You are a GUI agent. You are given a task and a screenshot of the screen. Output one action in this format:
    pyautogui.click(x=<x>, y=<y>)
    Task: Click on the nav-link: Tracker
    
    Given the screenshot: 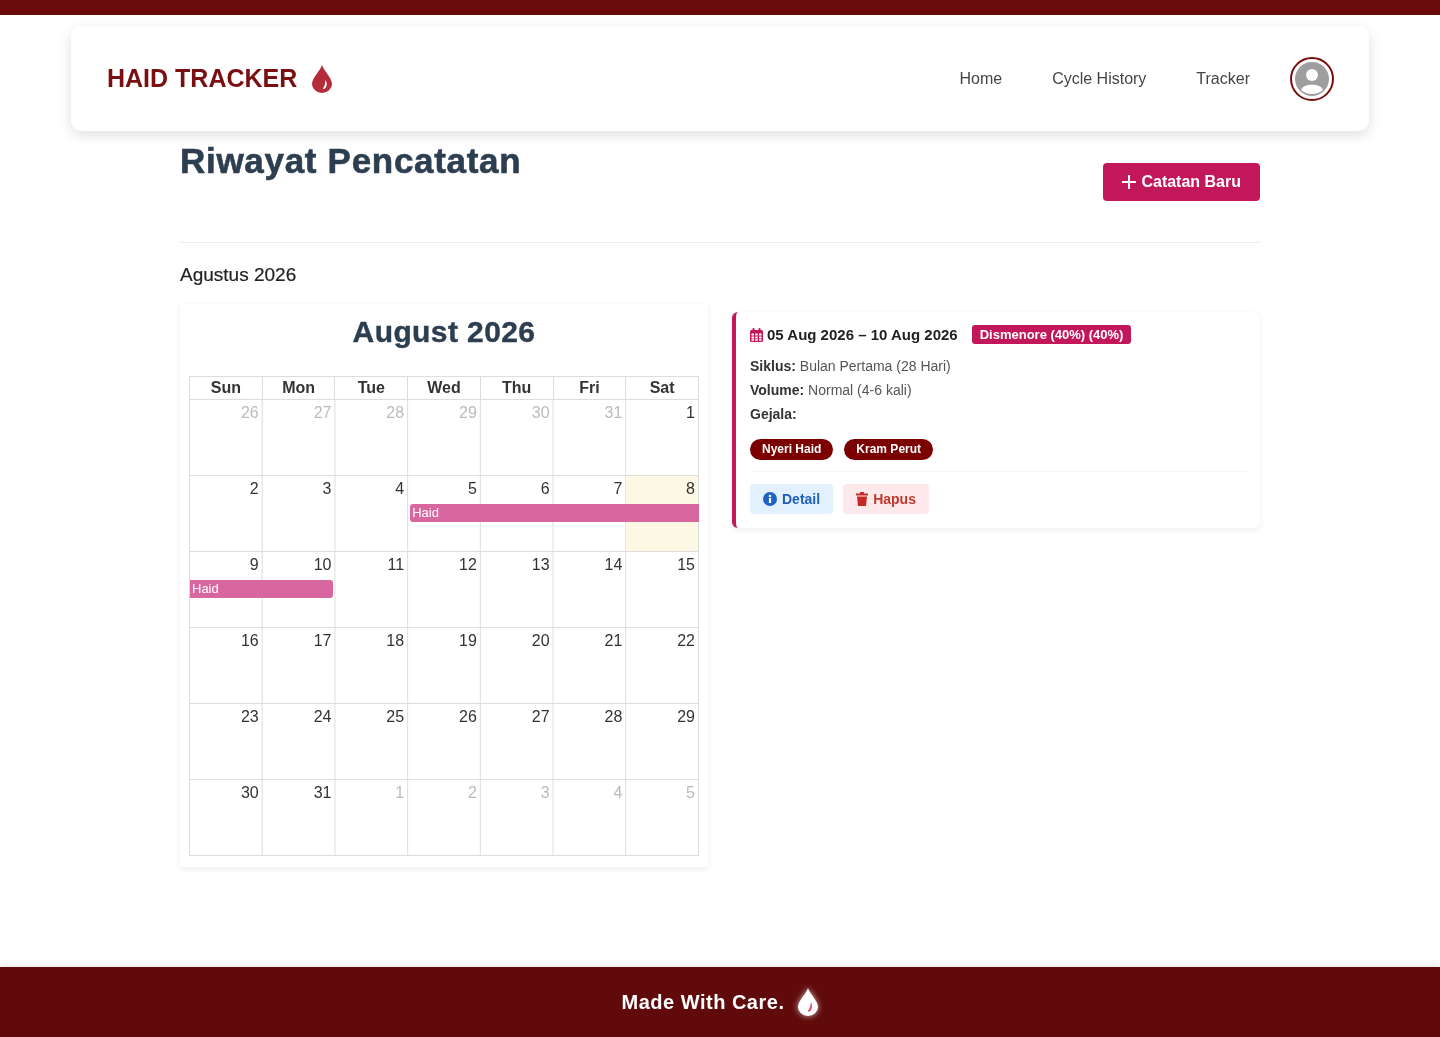 What is the action you would take?
    pyautogui.click(x=1223, y=78)
    